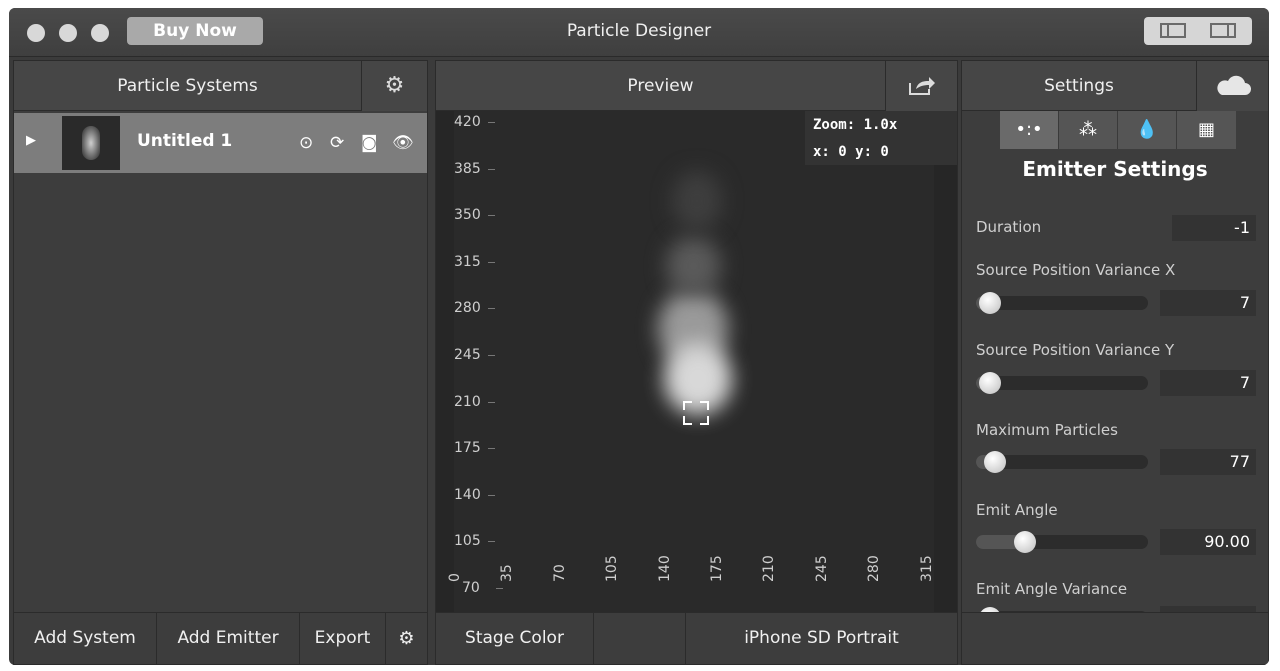 The image size is (1280, 671). What do you see at coordinates (1076, 270) in the screenshot?
I see `source-variance-x-label: Source Position Variance X` at bounding box center [1076, 270].